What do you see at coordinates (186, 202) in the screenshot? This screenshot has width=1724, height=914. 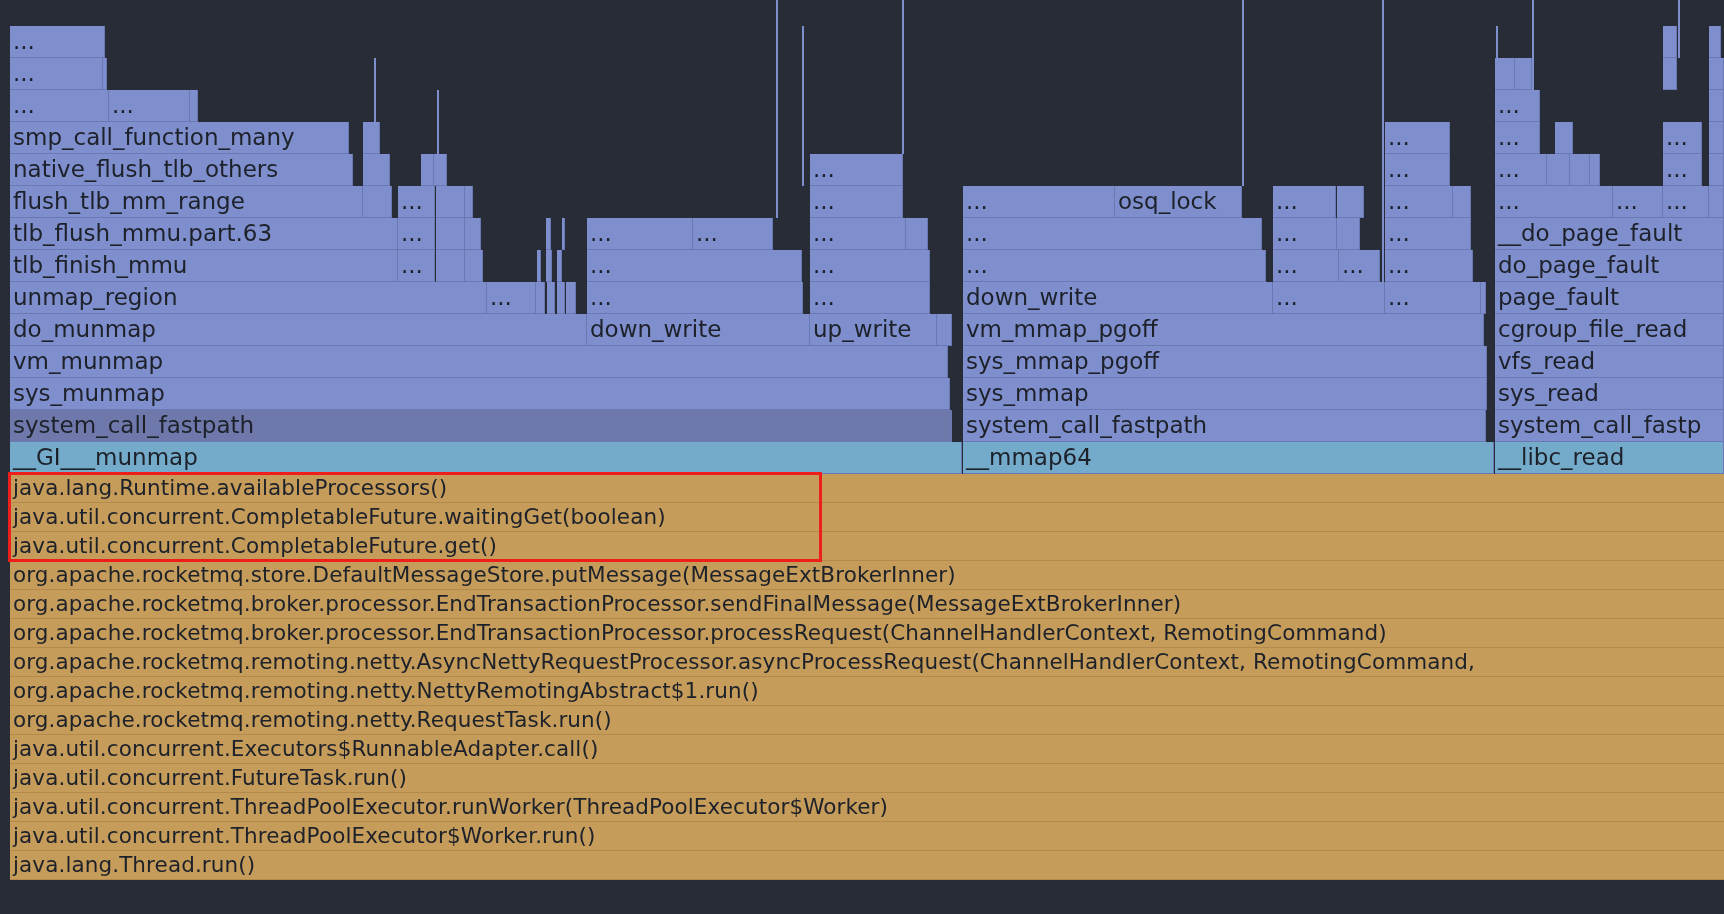 I see `stack-frame: flush_tlb_mm_range` at bounding box center [186, 202].